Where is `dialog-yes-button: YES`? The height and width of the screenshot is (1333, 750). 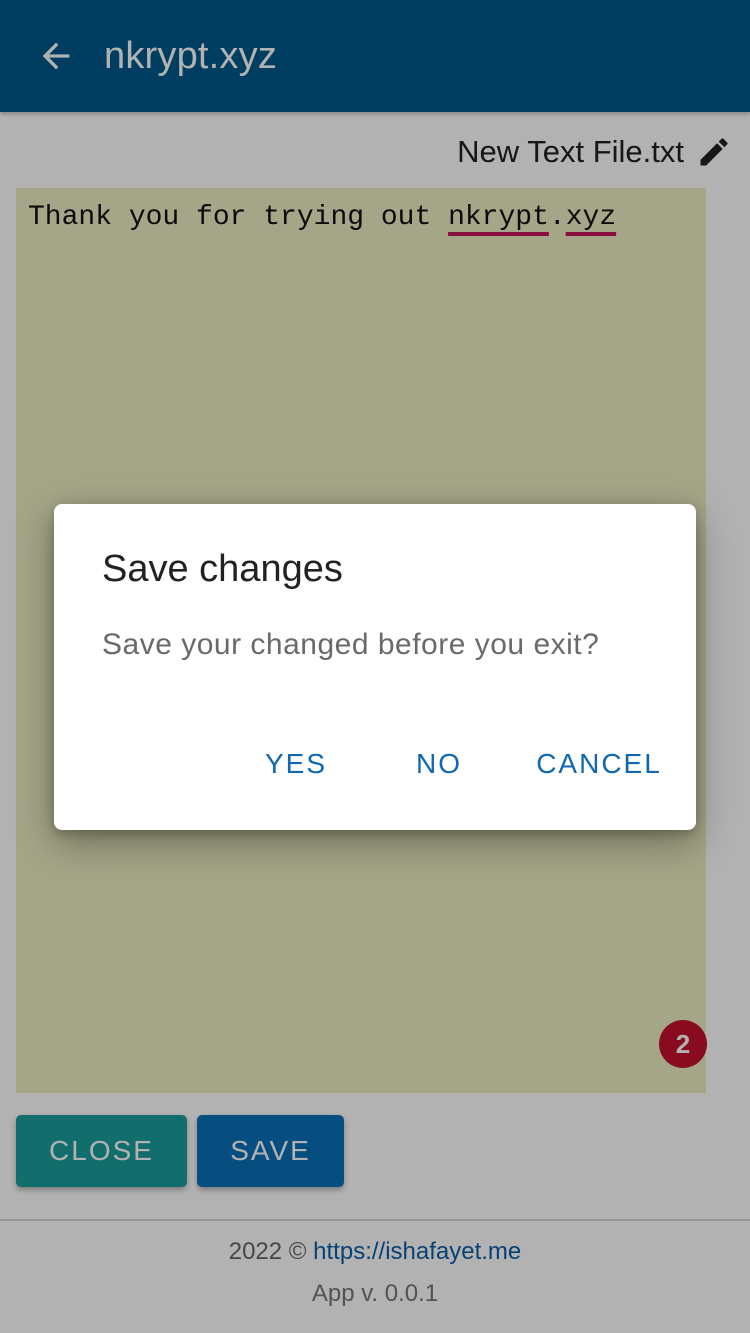 dialog-yes-button: YES is located at coordinates (296, 764).